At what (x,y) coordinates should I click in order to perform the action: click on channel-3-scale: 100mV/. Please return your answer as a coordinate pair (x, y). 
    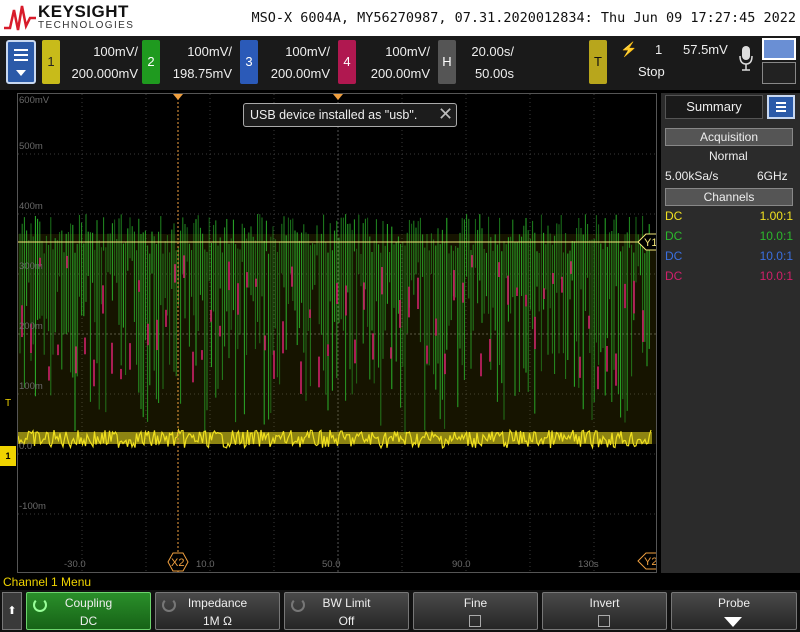
    Looking at the image, I should click on (307, 51).